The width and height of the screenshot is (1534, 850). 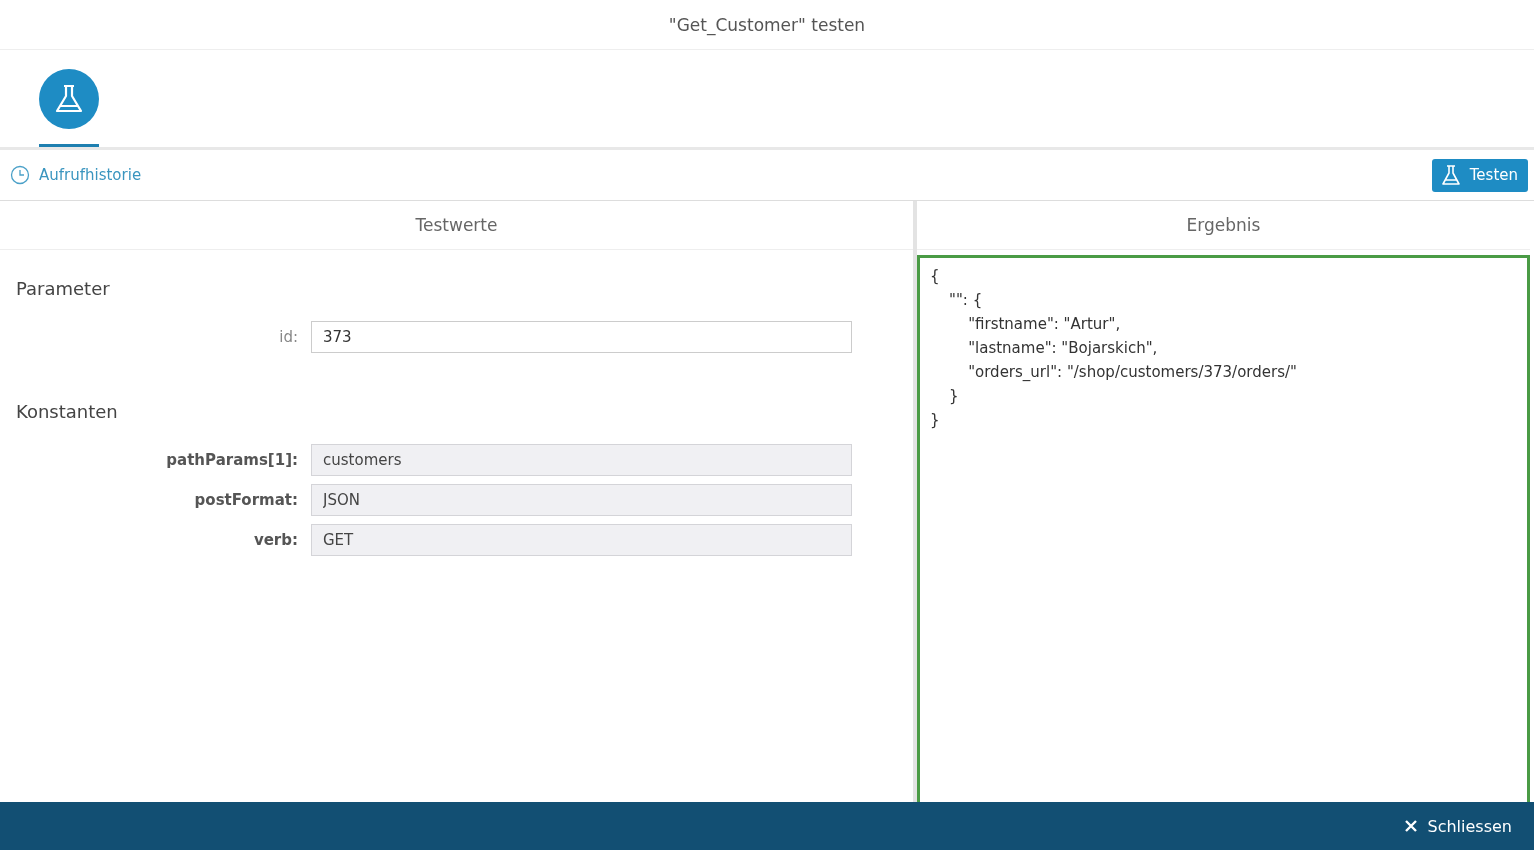 What do you see at coordinates (275, 540) in the screenshot?
I see `field-label: verb:` at bounding box center [275, 540].